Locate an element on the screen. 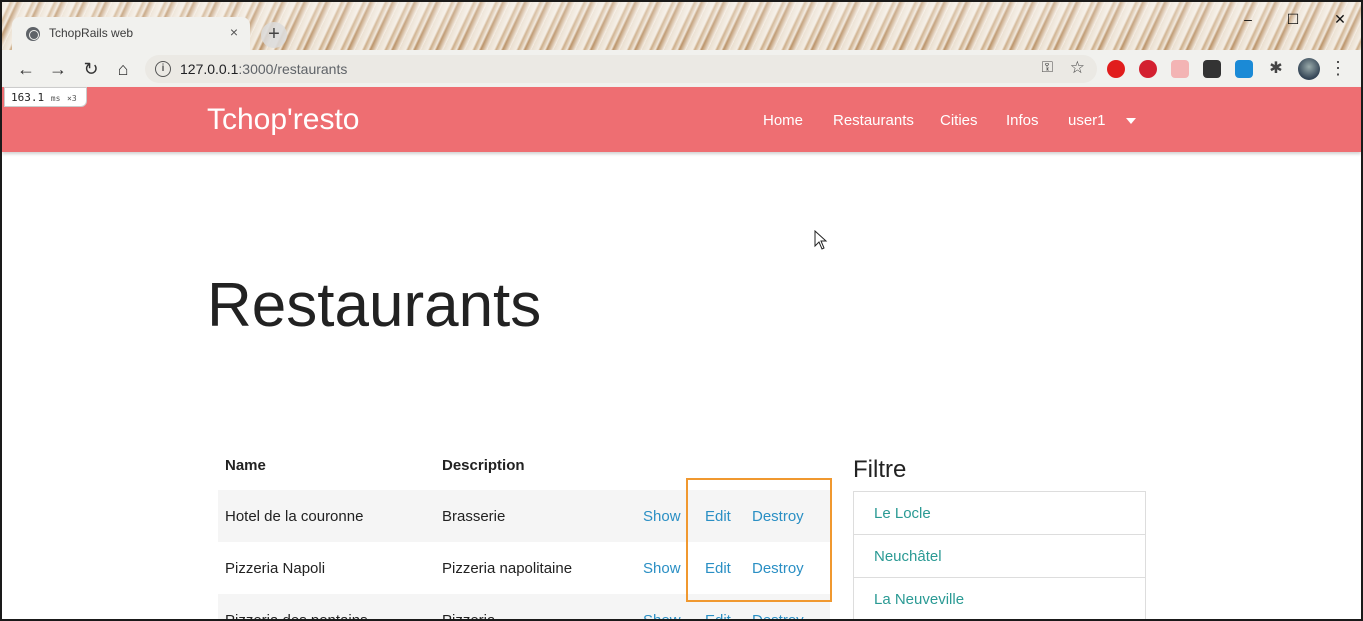  filter-item-neuchatel: Neuchâtel is located at coordinates (999, 556).